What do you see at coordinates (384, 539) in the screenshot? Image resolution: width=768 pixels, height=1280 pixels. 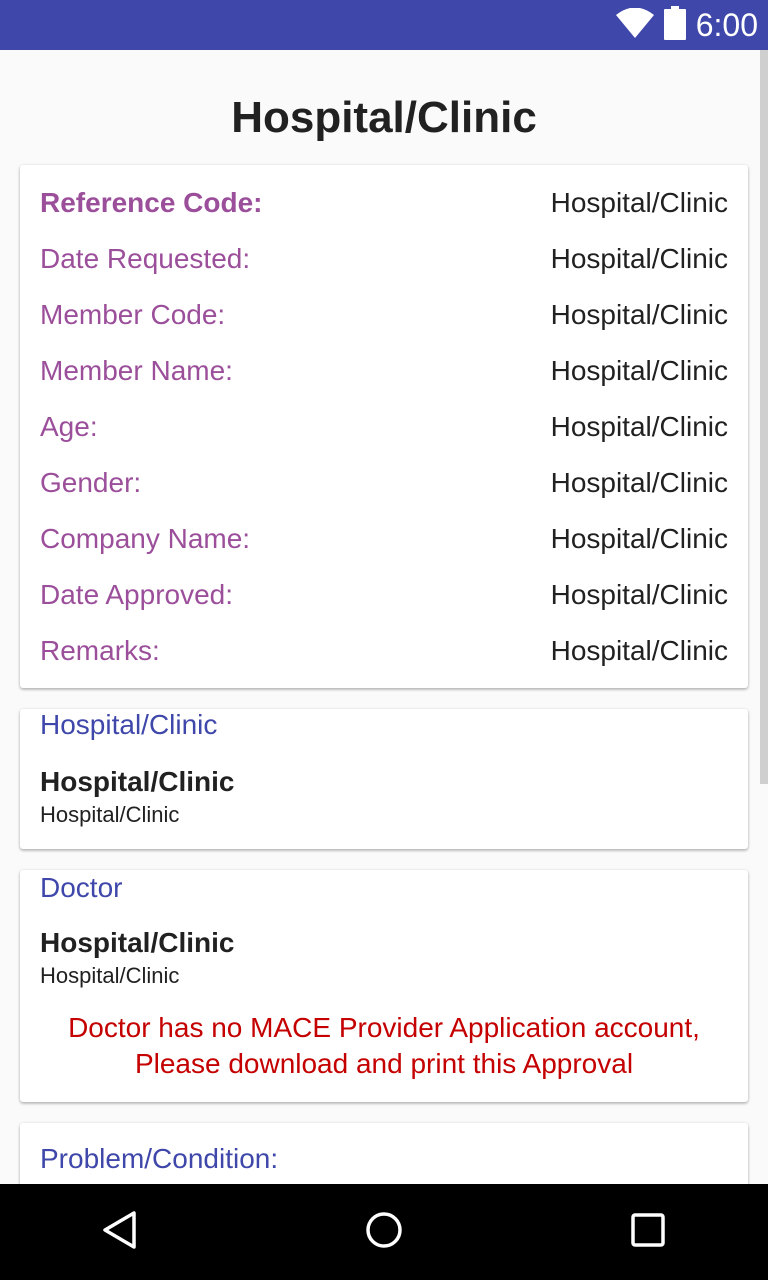 I see `info-row-company-name: Company Name: Hospital/Clinic` at bounding box center [384, 539].